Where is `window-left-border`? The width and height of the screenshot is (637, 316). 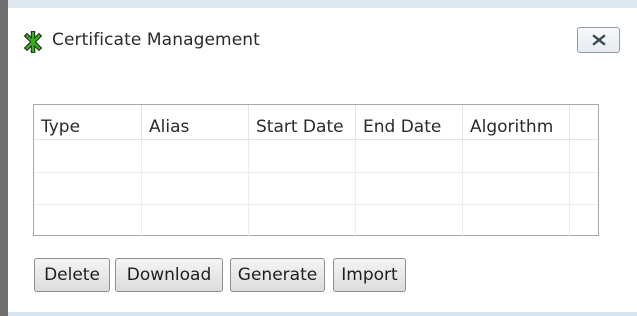 window-left-border is located at coordinates (4, 158).